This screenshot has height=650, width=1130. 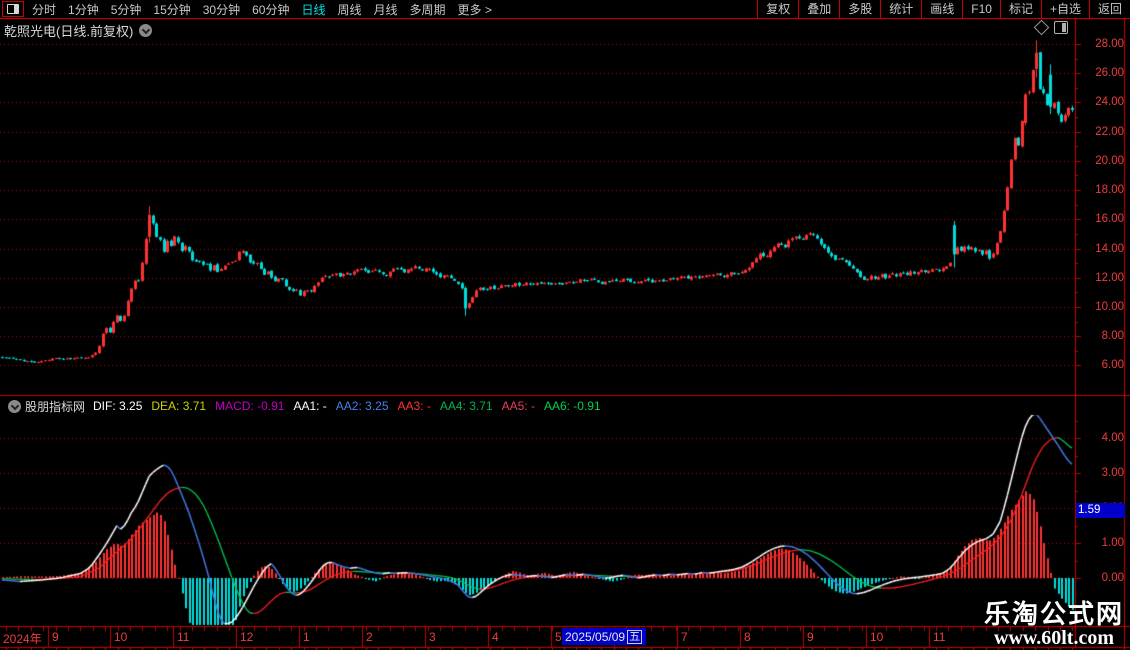 I want to click on indicator-tick-label: 0.00, so click(x=1112, y=578).